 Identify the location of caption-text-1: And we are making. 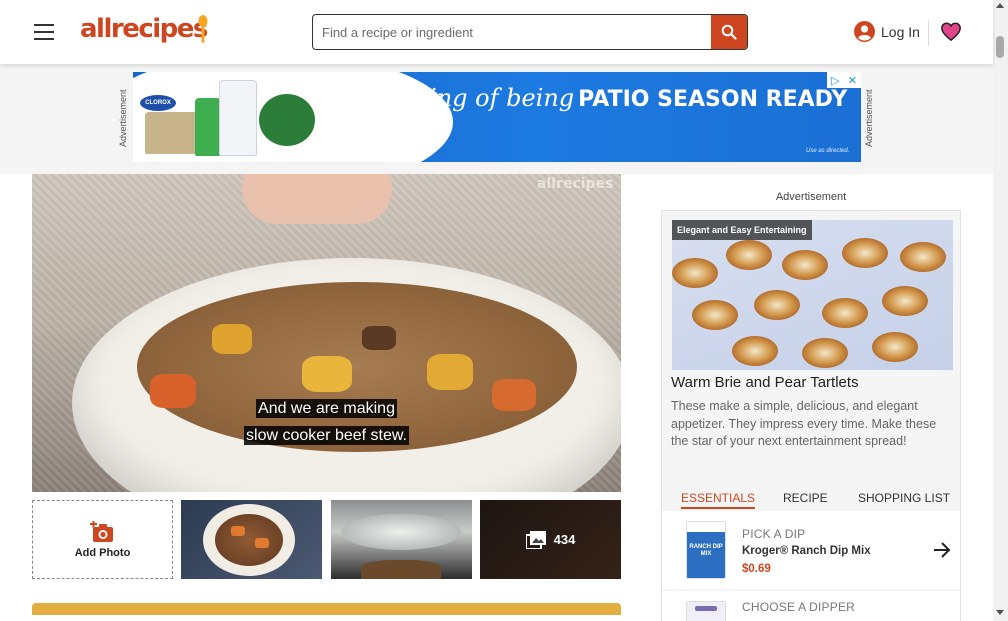
(326, 408).